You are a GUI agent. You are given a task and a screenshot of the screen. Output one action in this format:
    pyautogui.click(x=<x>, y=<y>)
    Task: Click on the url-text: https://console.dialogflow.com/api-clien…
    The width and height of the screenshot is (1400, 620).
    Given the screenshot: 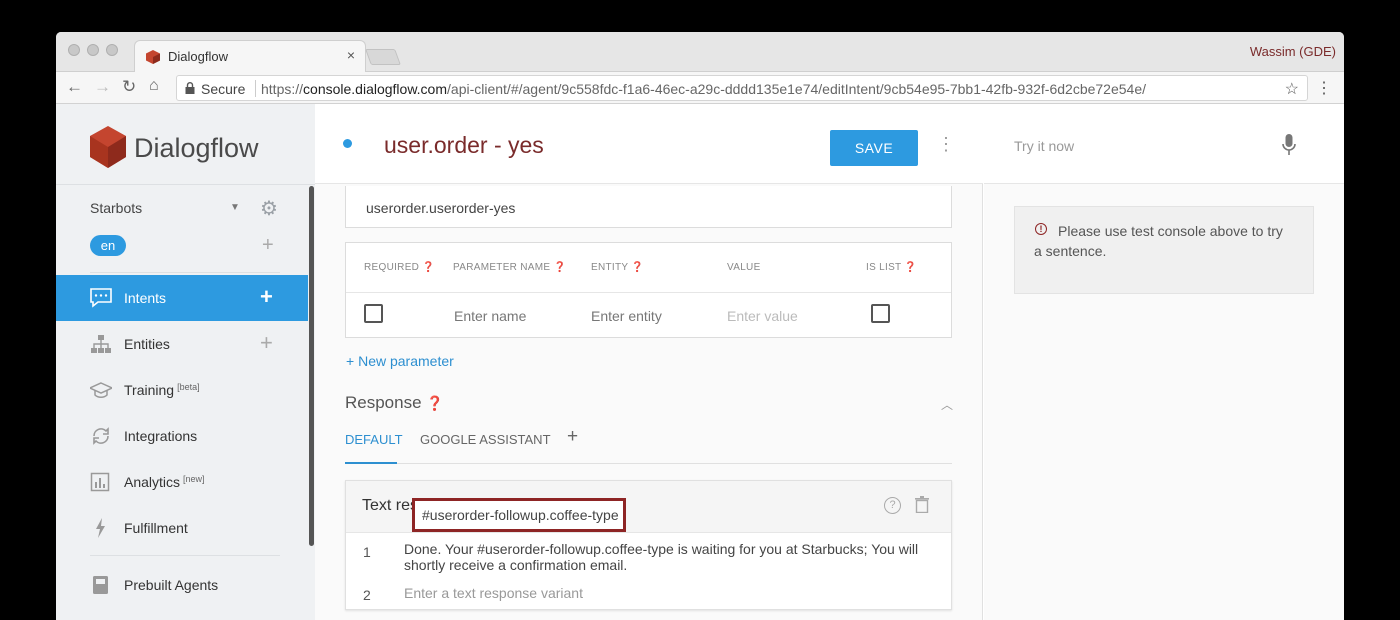 What is the action you would take?
    pyautogui.click(x=703, y=89)
    